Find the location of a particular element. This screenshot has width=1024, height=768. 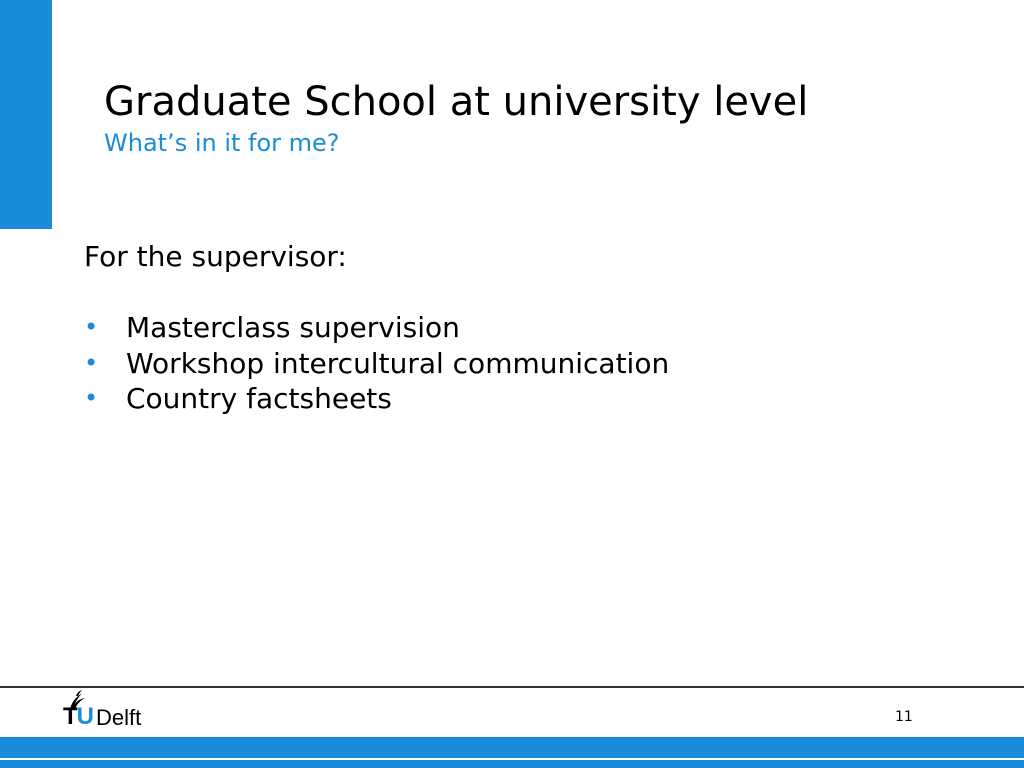

tu-delft-logo: TU Delft is located at coordinates (115, 712).